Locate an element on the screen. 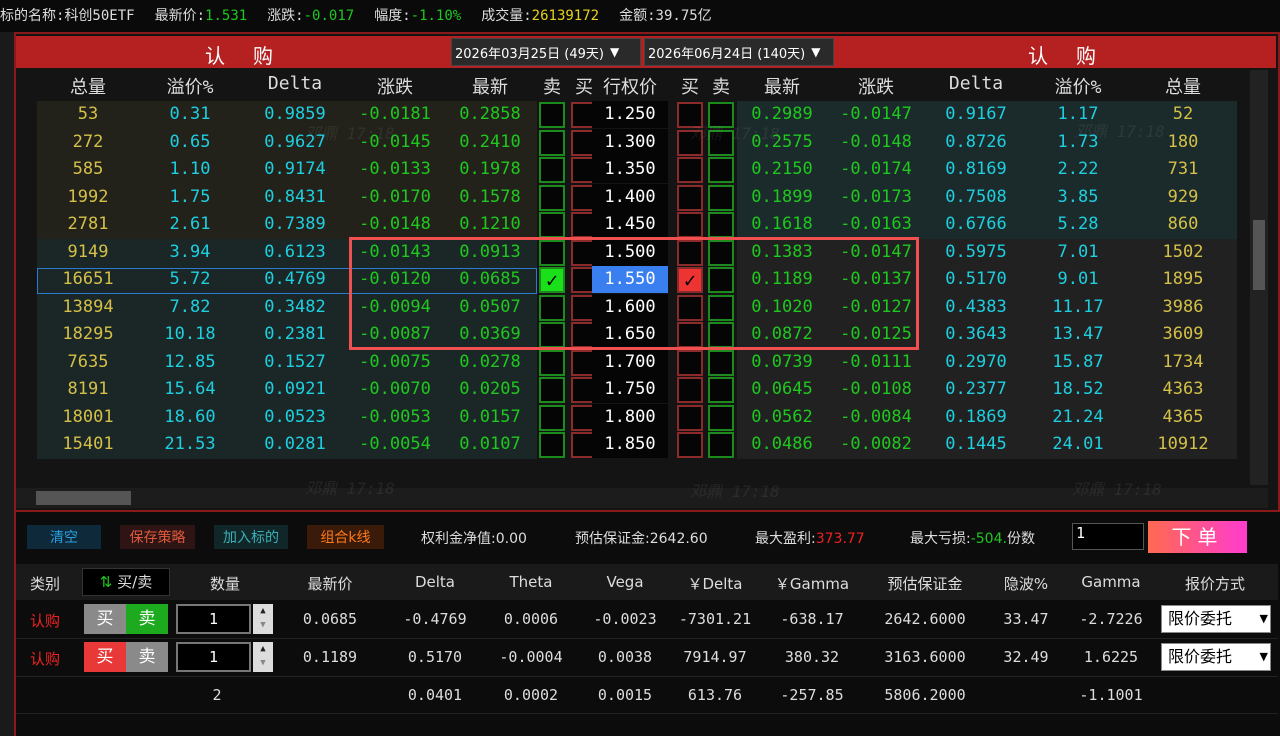  legs-column-header: Theta is located at coordinates (531, 582).